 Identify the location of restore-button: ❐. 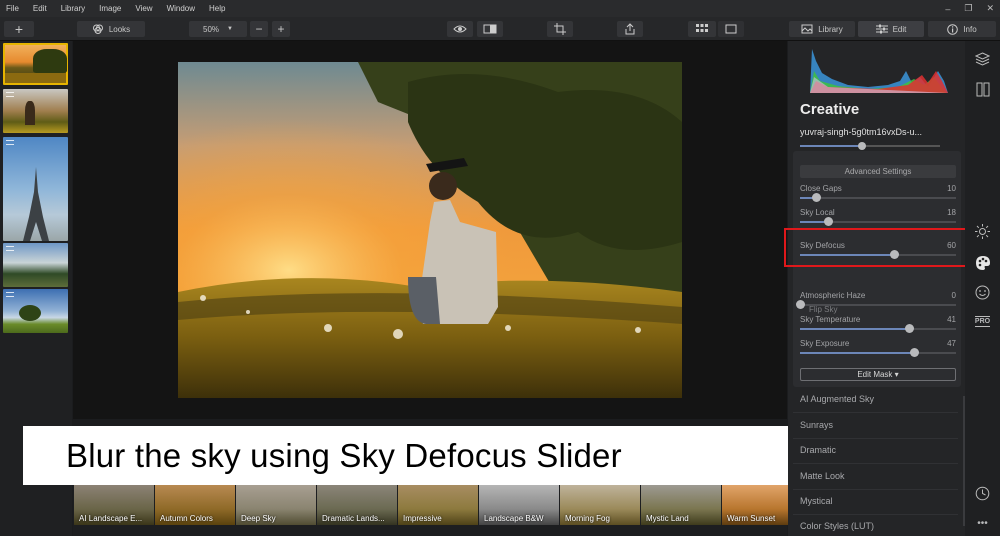
(968, 8).